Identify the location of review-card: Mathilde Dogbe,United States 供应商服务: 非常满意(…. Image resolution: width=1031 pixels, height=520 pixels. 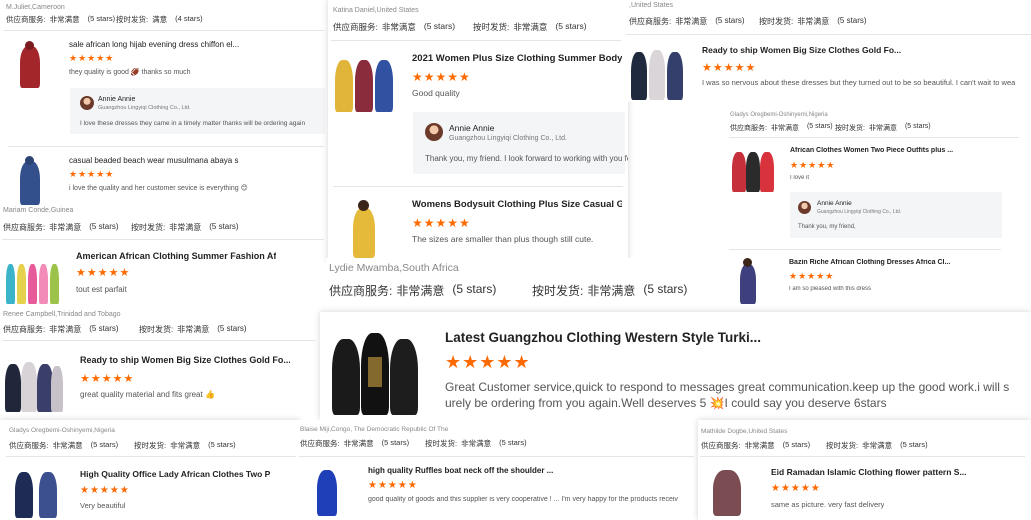
(864, 470).